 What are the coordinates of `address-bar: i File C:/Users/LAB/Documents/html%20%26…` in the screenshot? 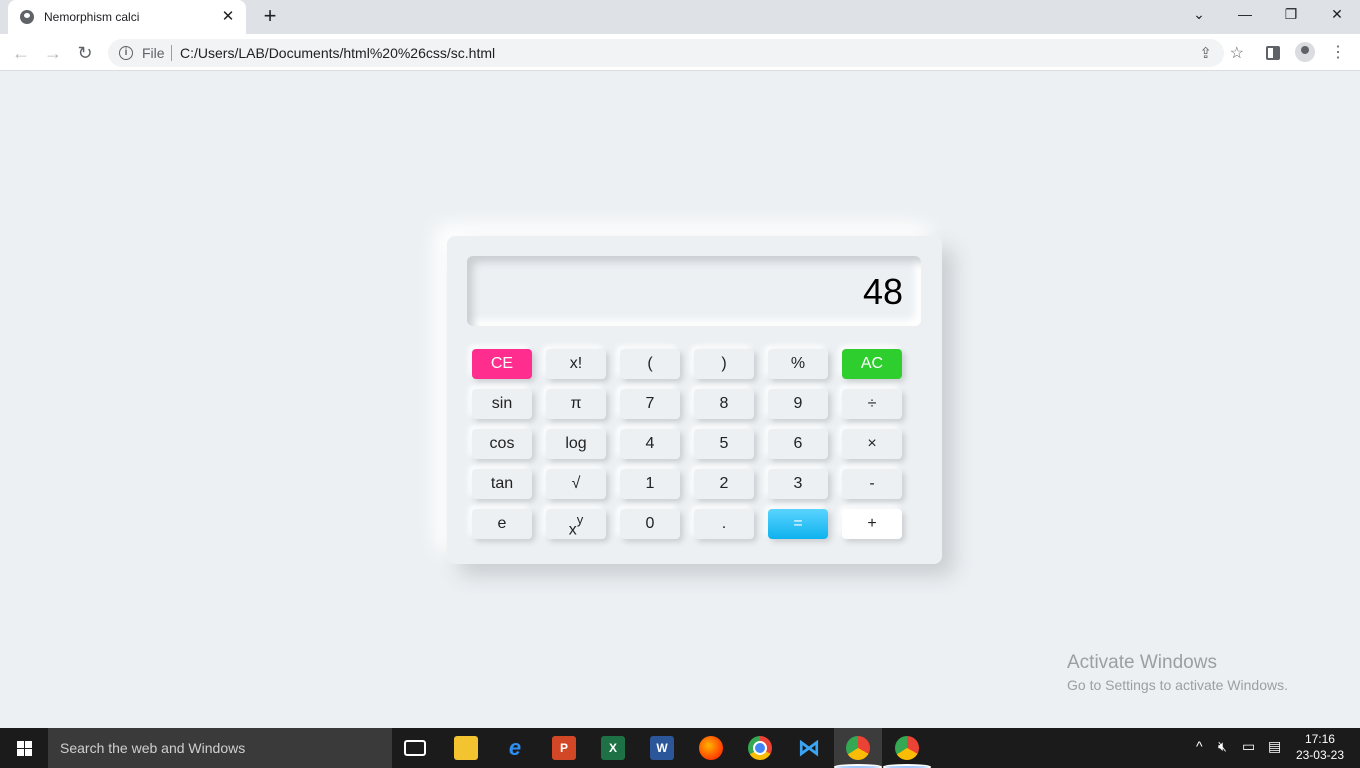 It's located at (676, 53).